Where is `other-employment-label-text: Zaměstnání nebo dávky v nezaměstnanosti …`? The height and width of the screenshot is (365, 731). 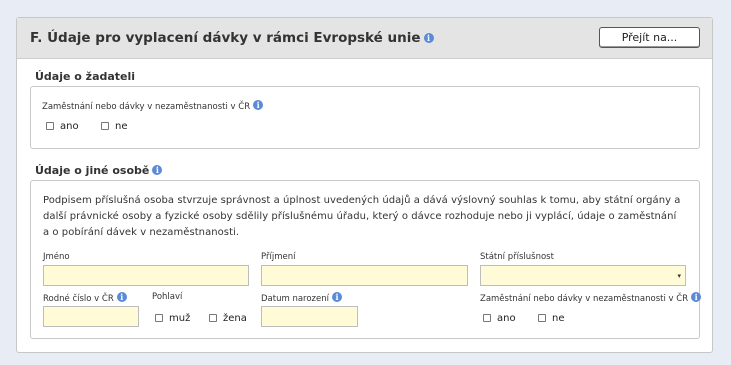
other-employment-label-text: Zaměstnání nebo dávky v nezaměstnanosti … is located at coordinates (584, 299).